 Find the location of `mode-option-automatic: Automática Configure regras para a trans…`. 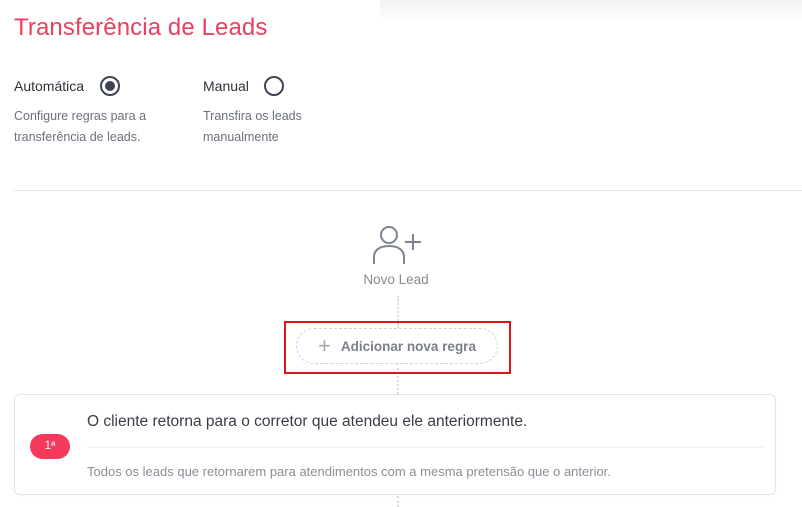

mode-option-automatic: Automática Configure regras para a trans… is located at coordinates (94, 112).